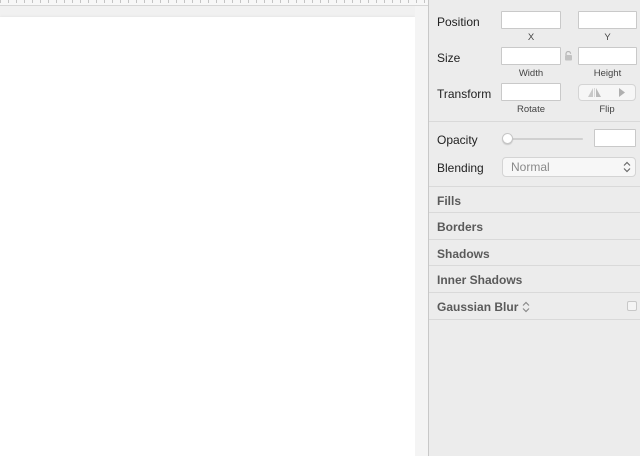  Describe the element at coordinates (421, 231) in the screenshot. I see `canvas-vertical-scroll-area` at that location.